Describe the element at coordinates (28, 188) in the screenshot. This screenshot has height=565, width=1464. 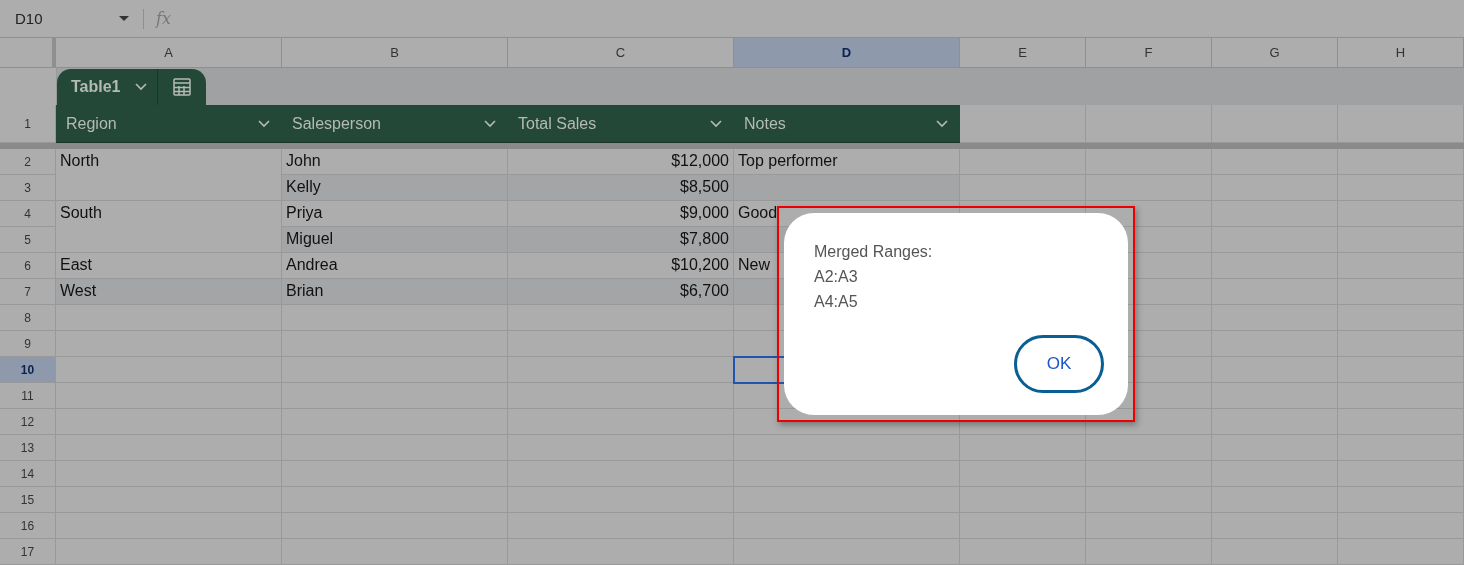
I see `row-number: 3` at that location.